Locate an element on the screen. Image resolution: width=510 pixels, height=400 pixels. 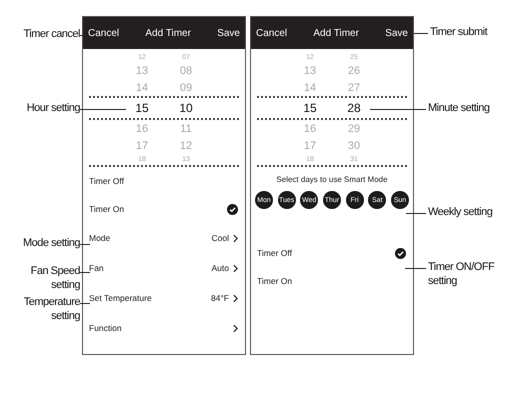
minute-value: 29 is located at coordinates (354, 128).